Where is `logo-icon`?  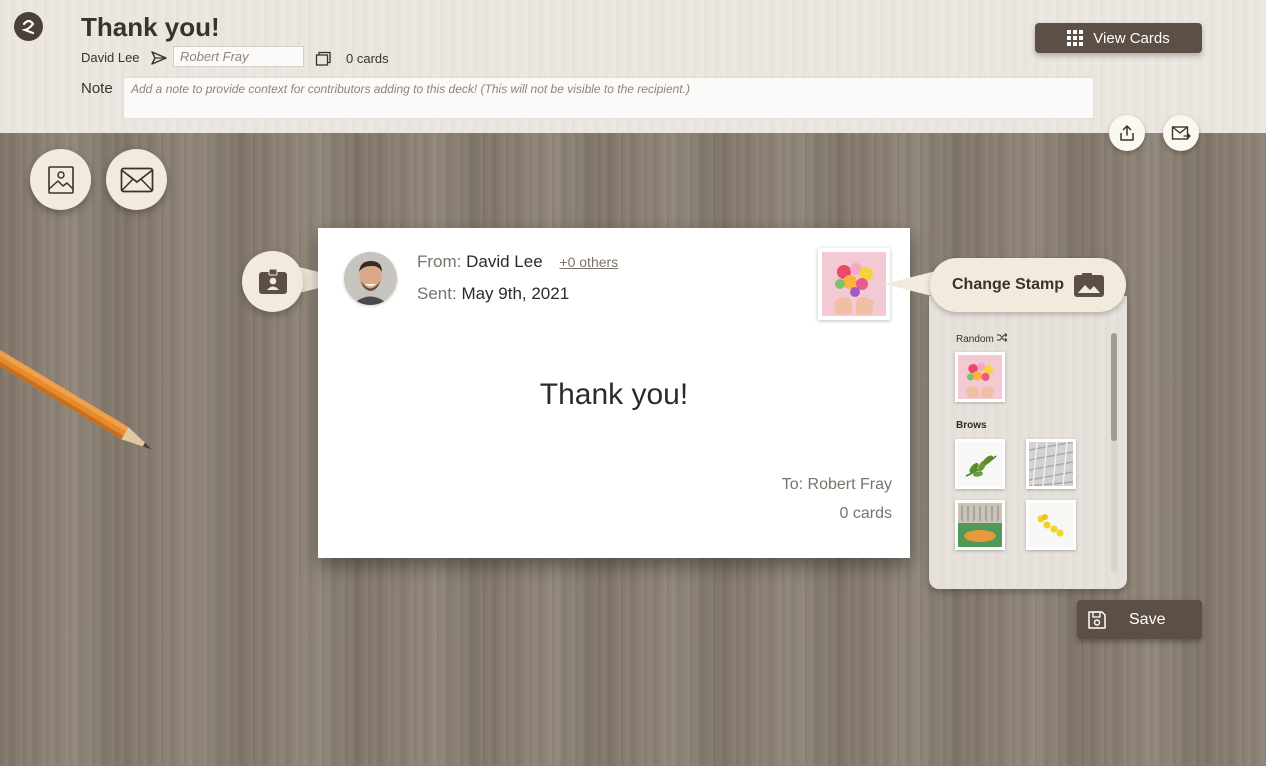 logo-icon is located at coordinates (28, 26).